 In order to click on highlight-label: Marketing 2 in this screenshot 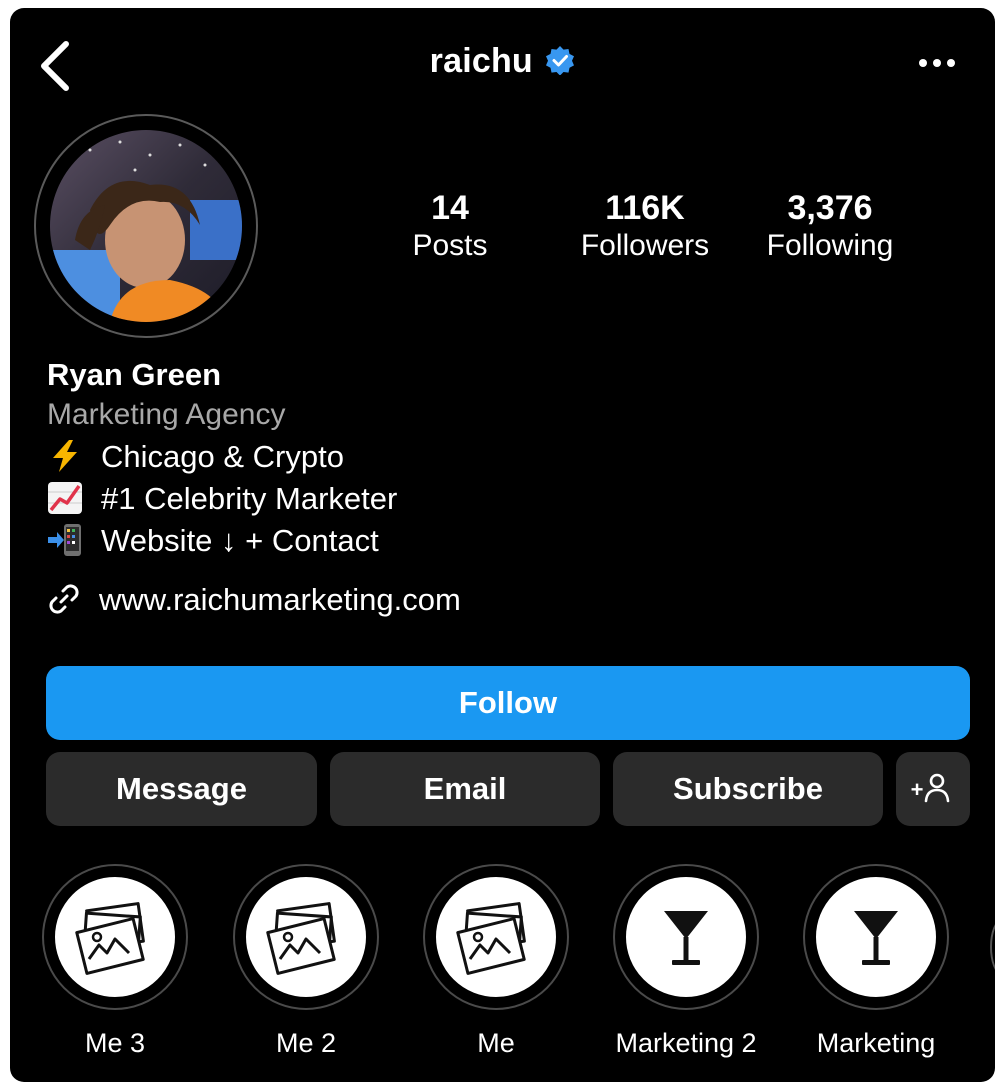, I will do `click(686, 1043)`.